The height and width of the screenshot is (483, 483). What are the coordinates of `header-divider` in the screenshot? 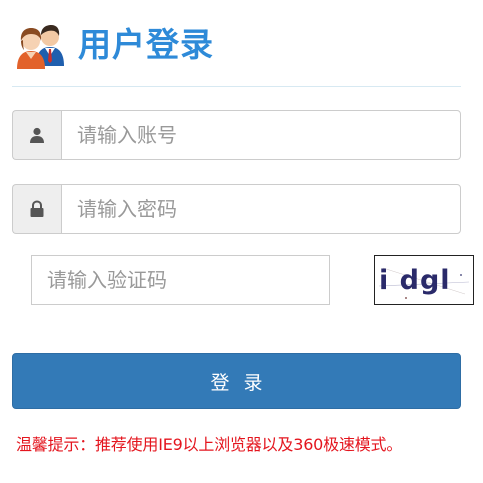 It's located at (236, 86).